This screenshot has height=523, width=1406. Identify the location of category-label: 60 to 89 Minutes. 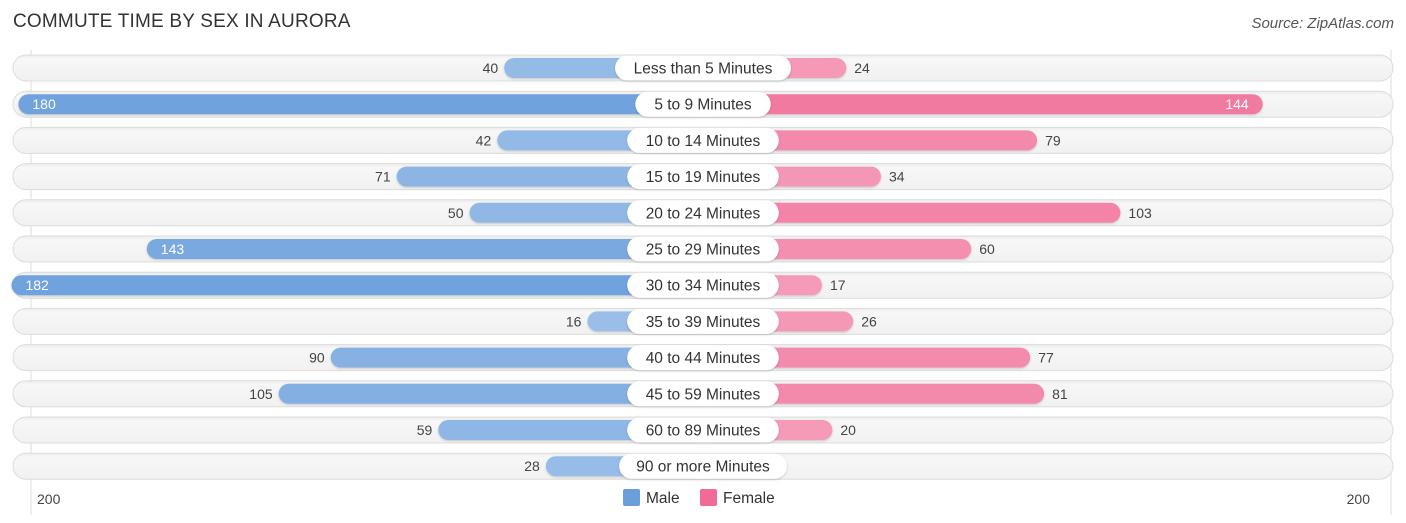
(703, 431).